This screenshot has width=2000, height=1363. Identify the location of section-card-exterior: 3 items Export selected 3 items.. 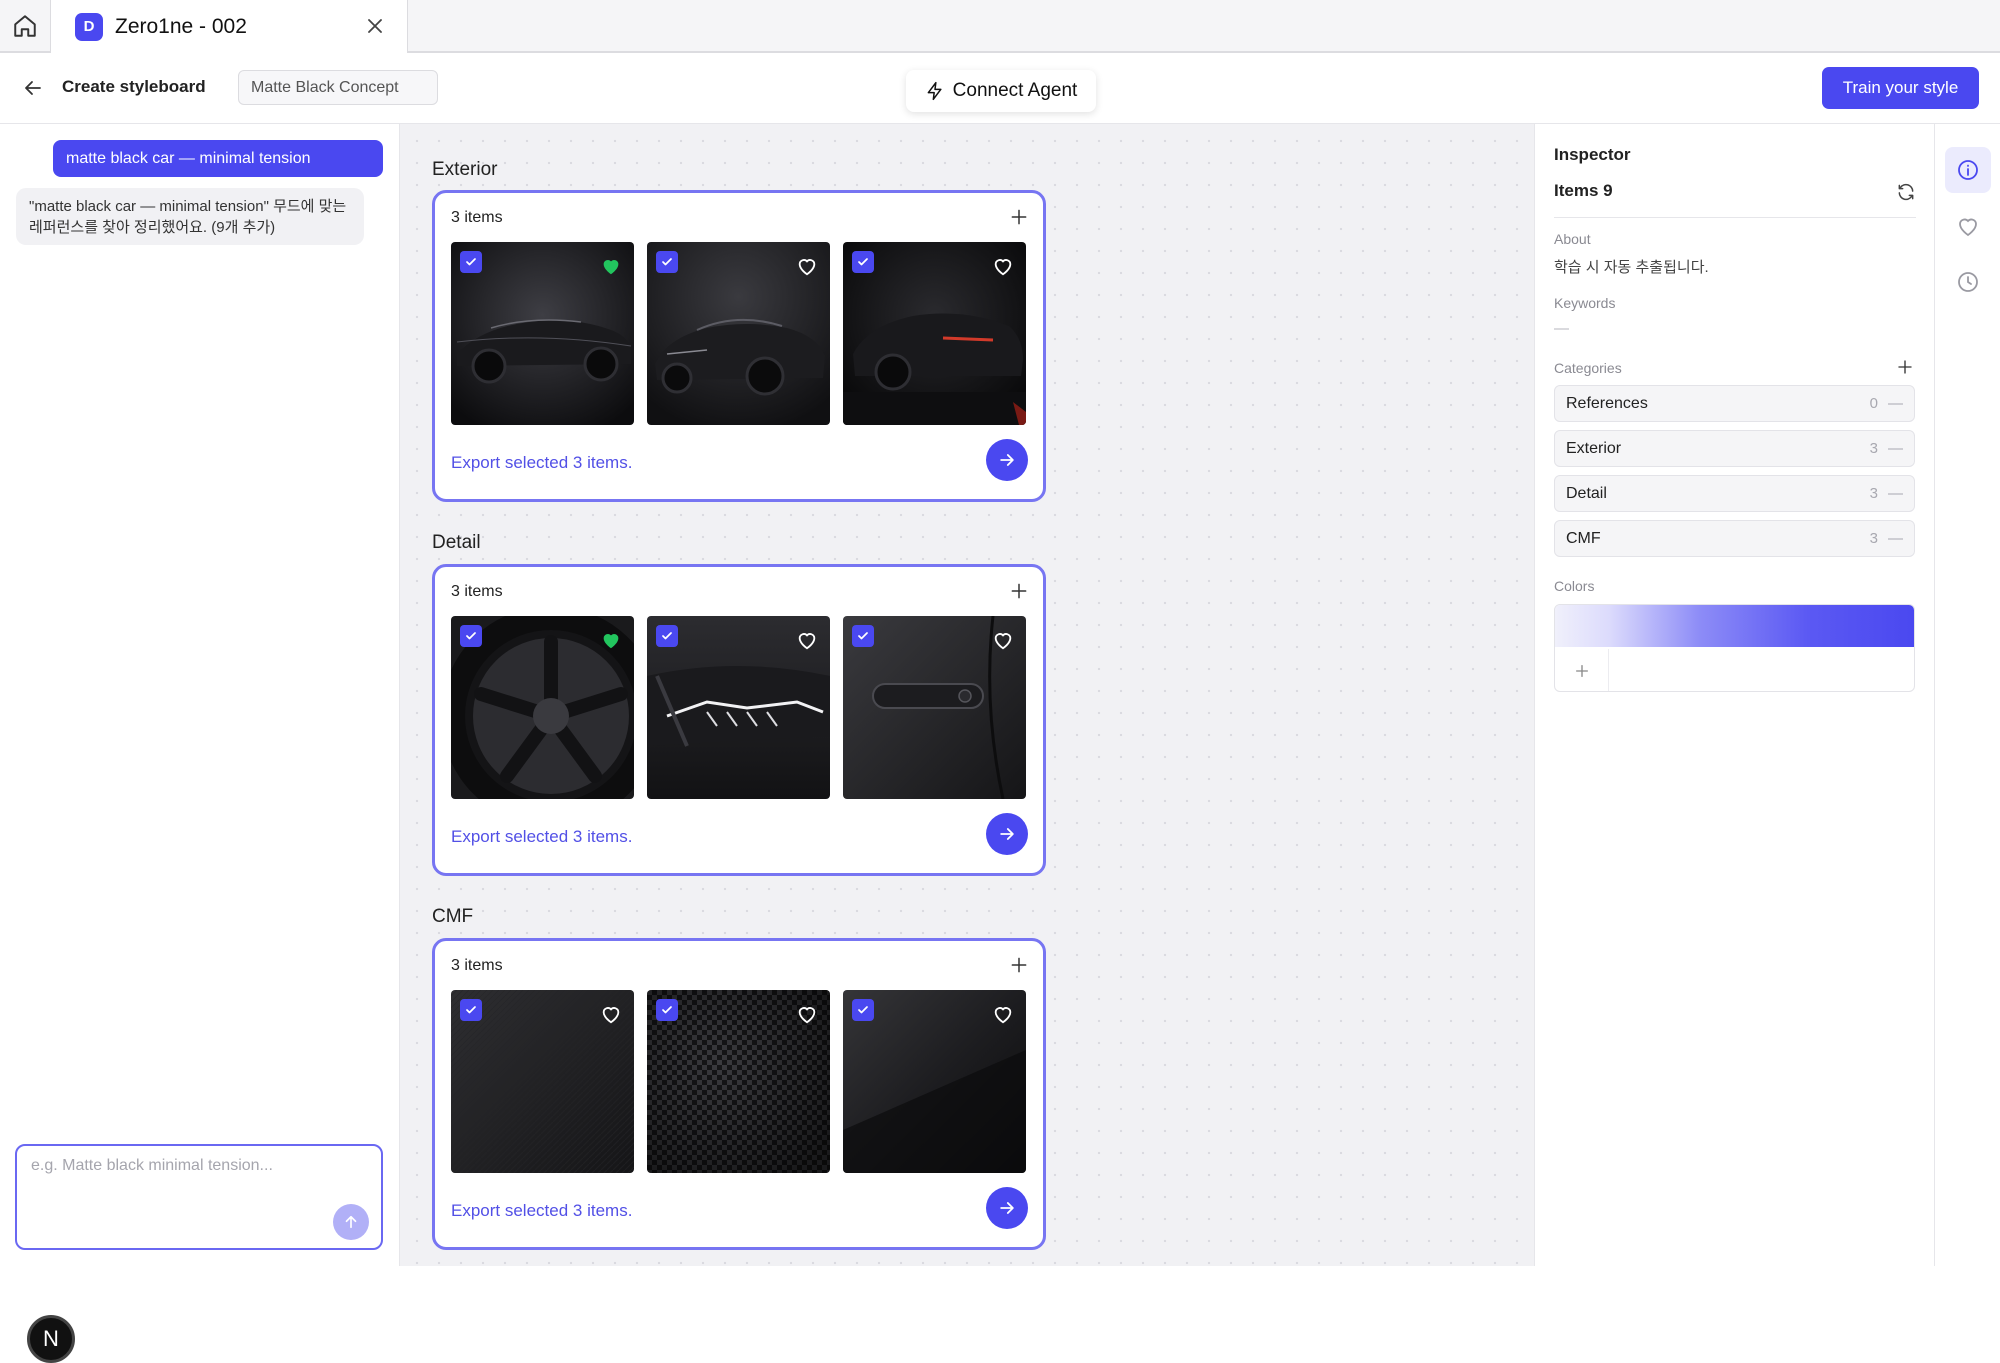
(739, 346).